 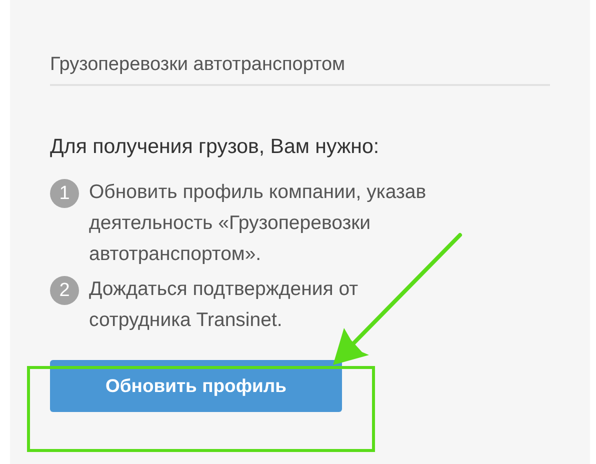 I want to click on step-text: Обновить профиль компании, указав деятельность «Грузоперевозки автотранспортом»., so click(x=258, y=223).